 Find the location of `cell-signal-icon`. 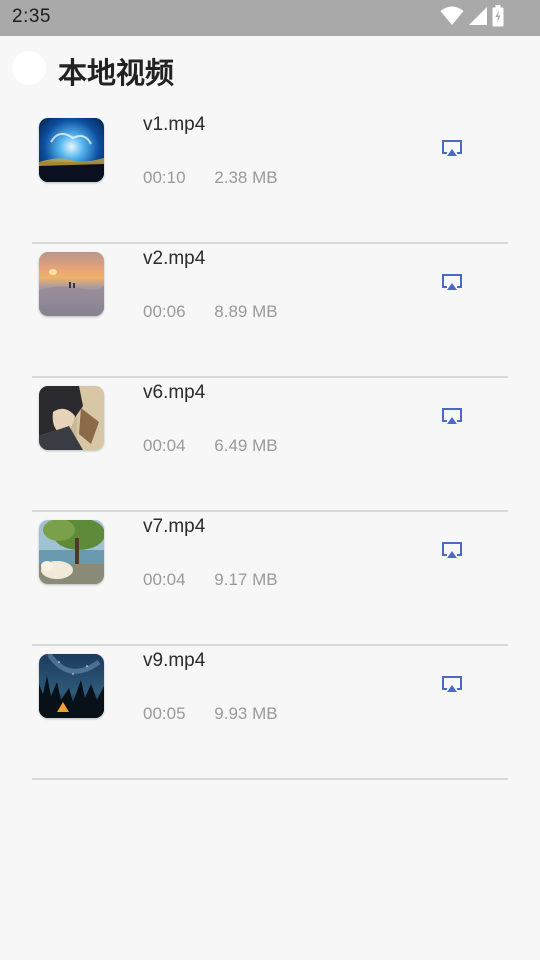

cell-signal-icon is located at coordinates (478, 18).